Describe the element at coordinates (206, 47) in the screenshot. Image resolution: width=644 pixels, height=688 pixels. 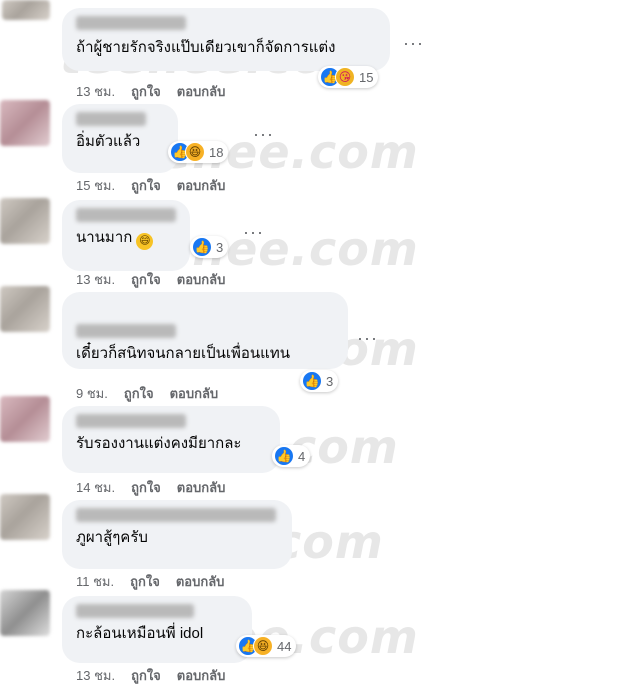
I see `comment-text: ถ้าผู้ชายรักจริงแป๊บเดียวเขาก็จัดการแต่ง` at that location.